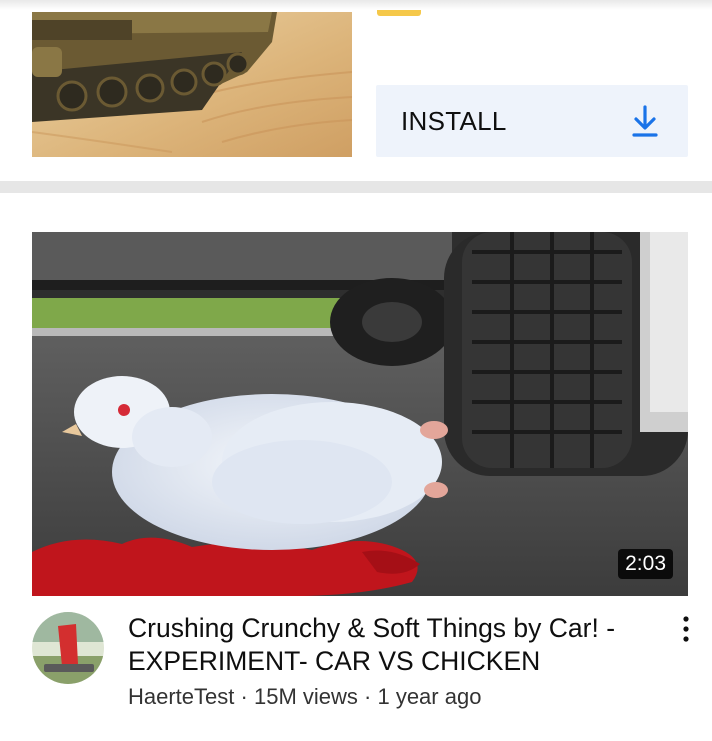  What do you see at coordinates (399, 13) in the screenshot?
I see `ad-badge` at bounding box center [399, 13].